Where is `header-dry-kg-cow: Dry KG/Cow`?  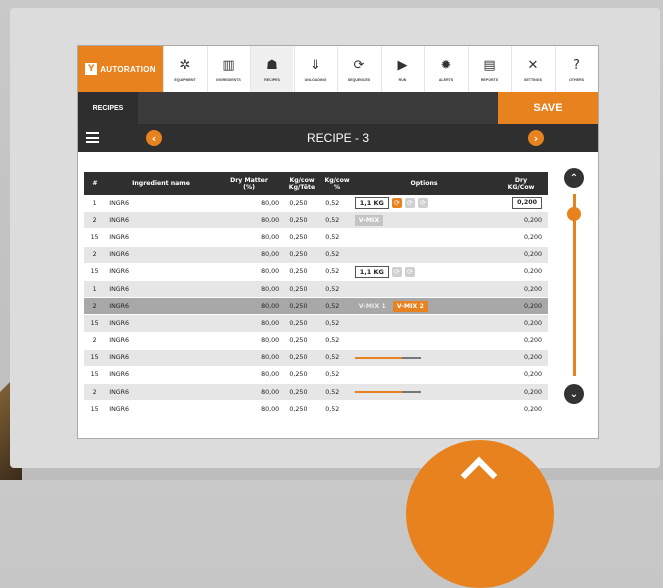 header-dry-kg-cow: Dry KG/Cow is located at coordinates (521, 183).